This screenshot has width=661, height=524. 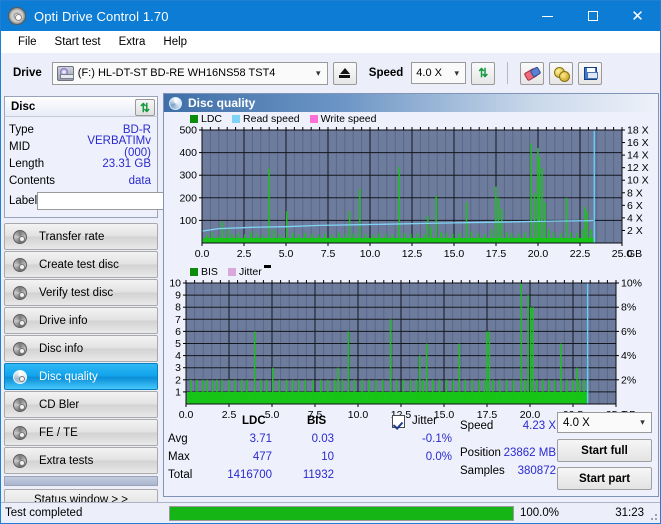 I want to click on sidebar-item-label: Drive info, so click(x=63, y=320).